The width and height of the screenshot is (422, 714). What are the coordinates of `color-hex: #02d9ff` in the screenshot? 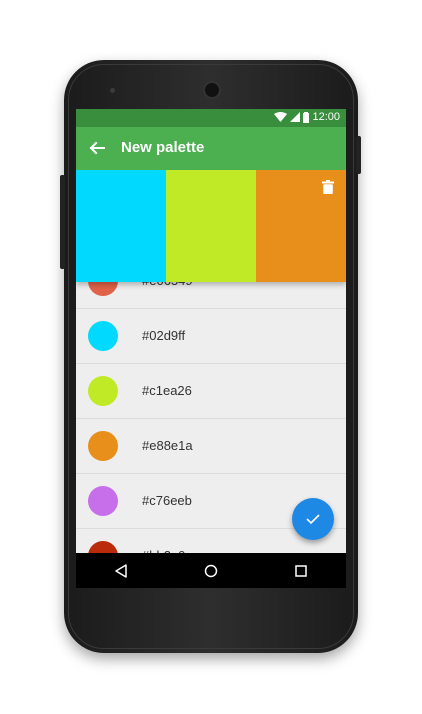 It's located at (164, 335).